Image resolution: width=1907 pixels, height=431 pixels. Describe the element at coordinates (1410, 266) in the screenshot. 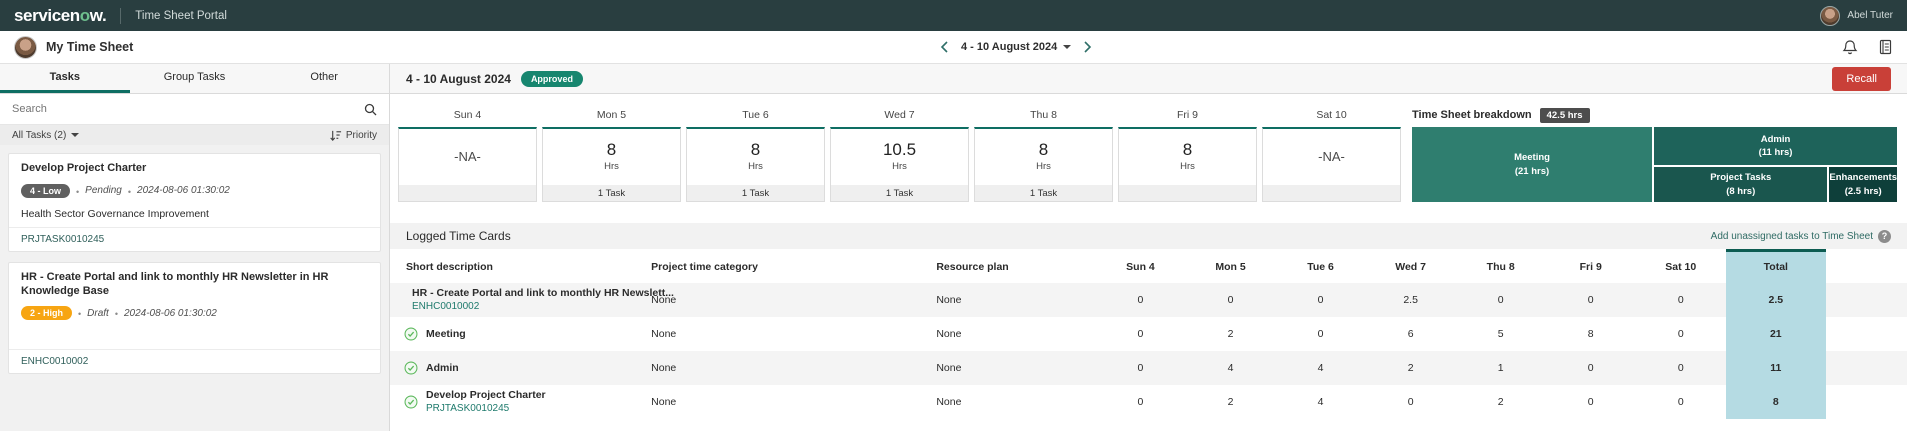

I see `column-header: Wed 7` at that location.